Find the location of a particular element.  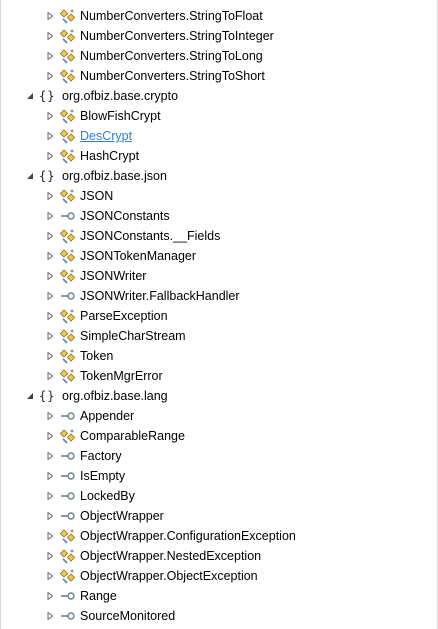

tree-type-node: JSONTokenManager is located at coordinates (219, 256).